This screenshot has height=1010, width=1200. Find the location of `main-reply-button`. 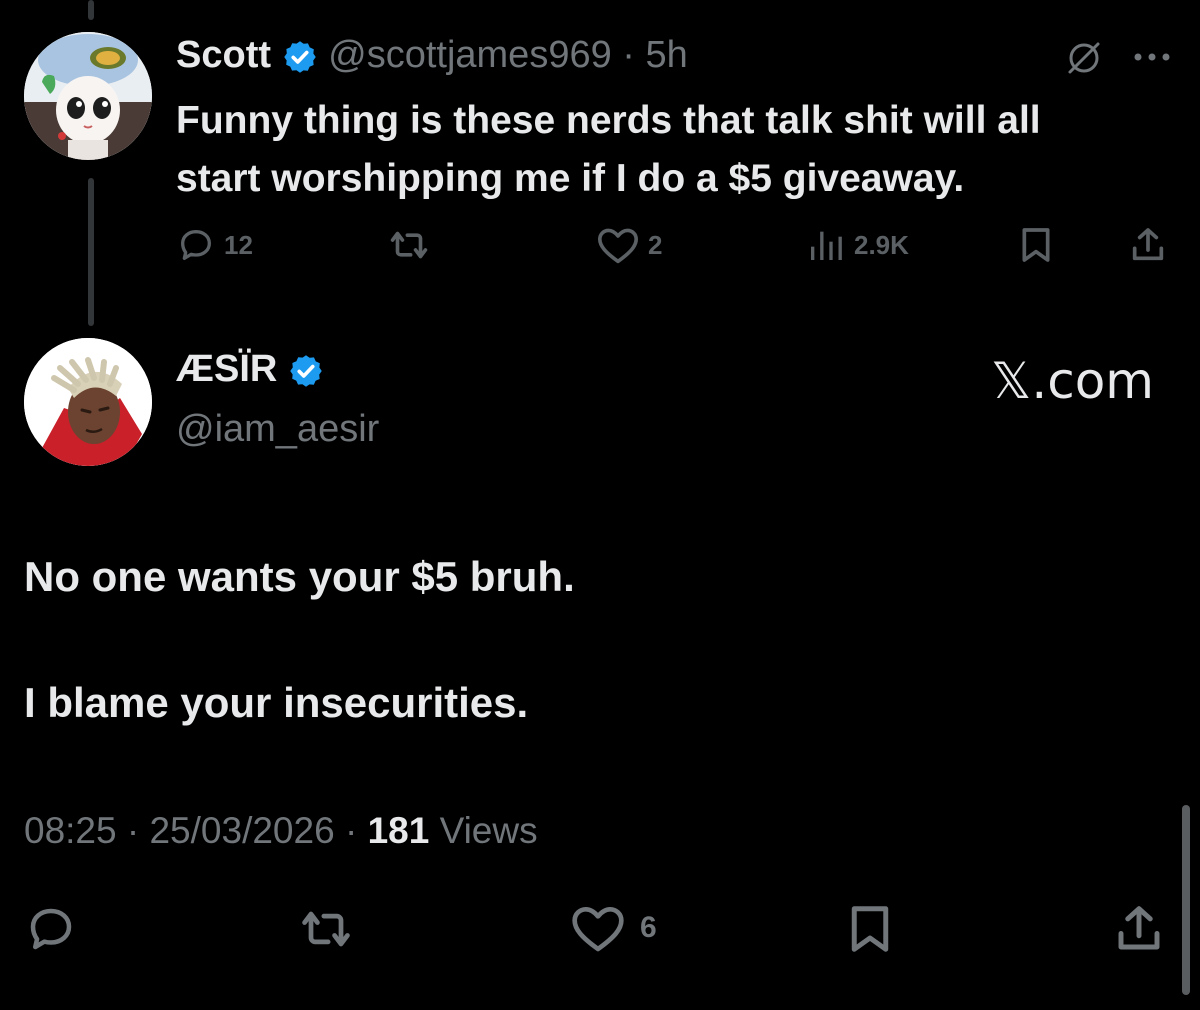

main-reply-button is located at coordinates (58, 929).